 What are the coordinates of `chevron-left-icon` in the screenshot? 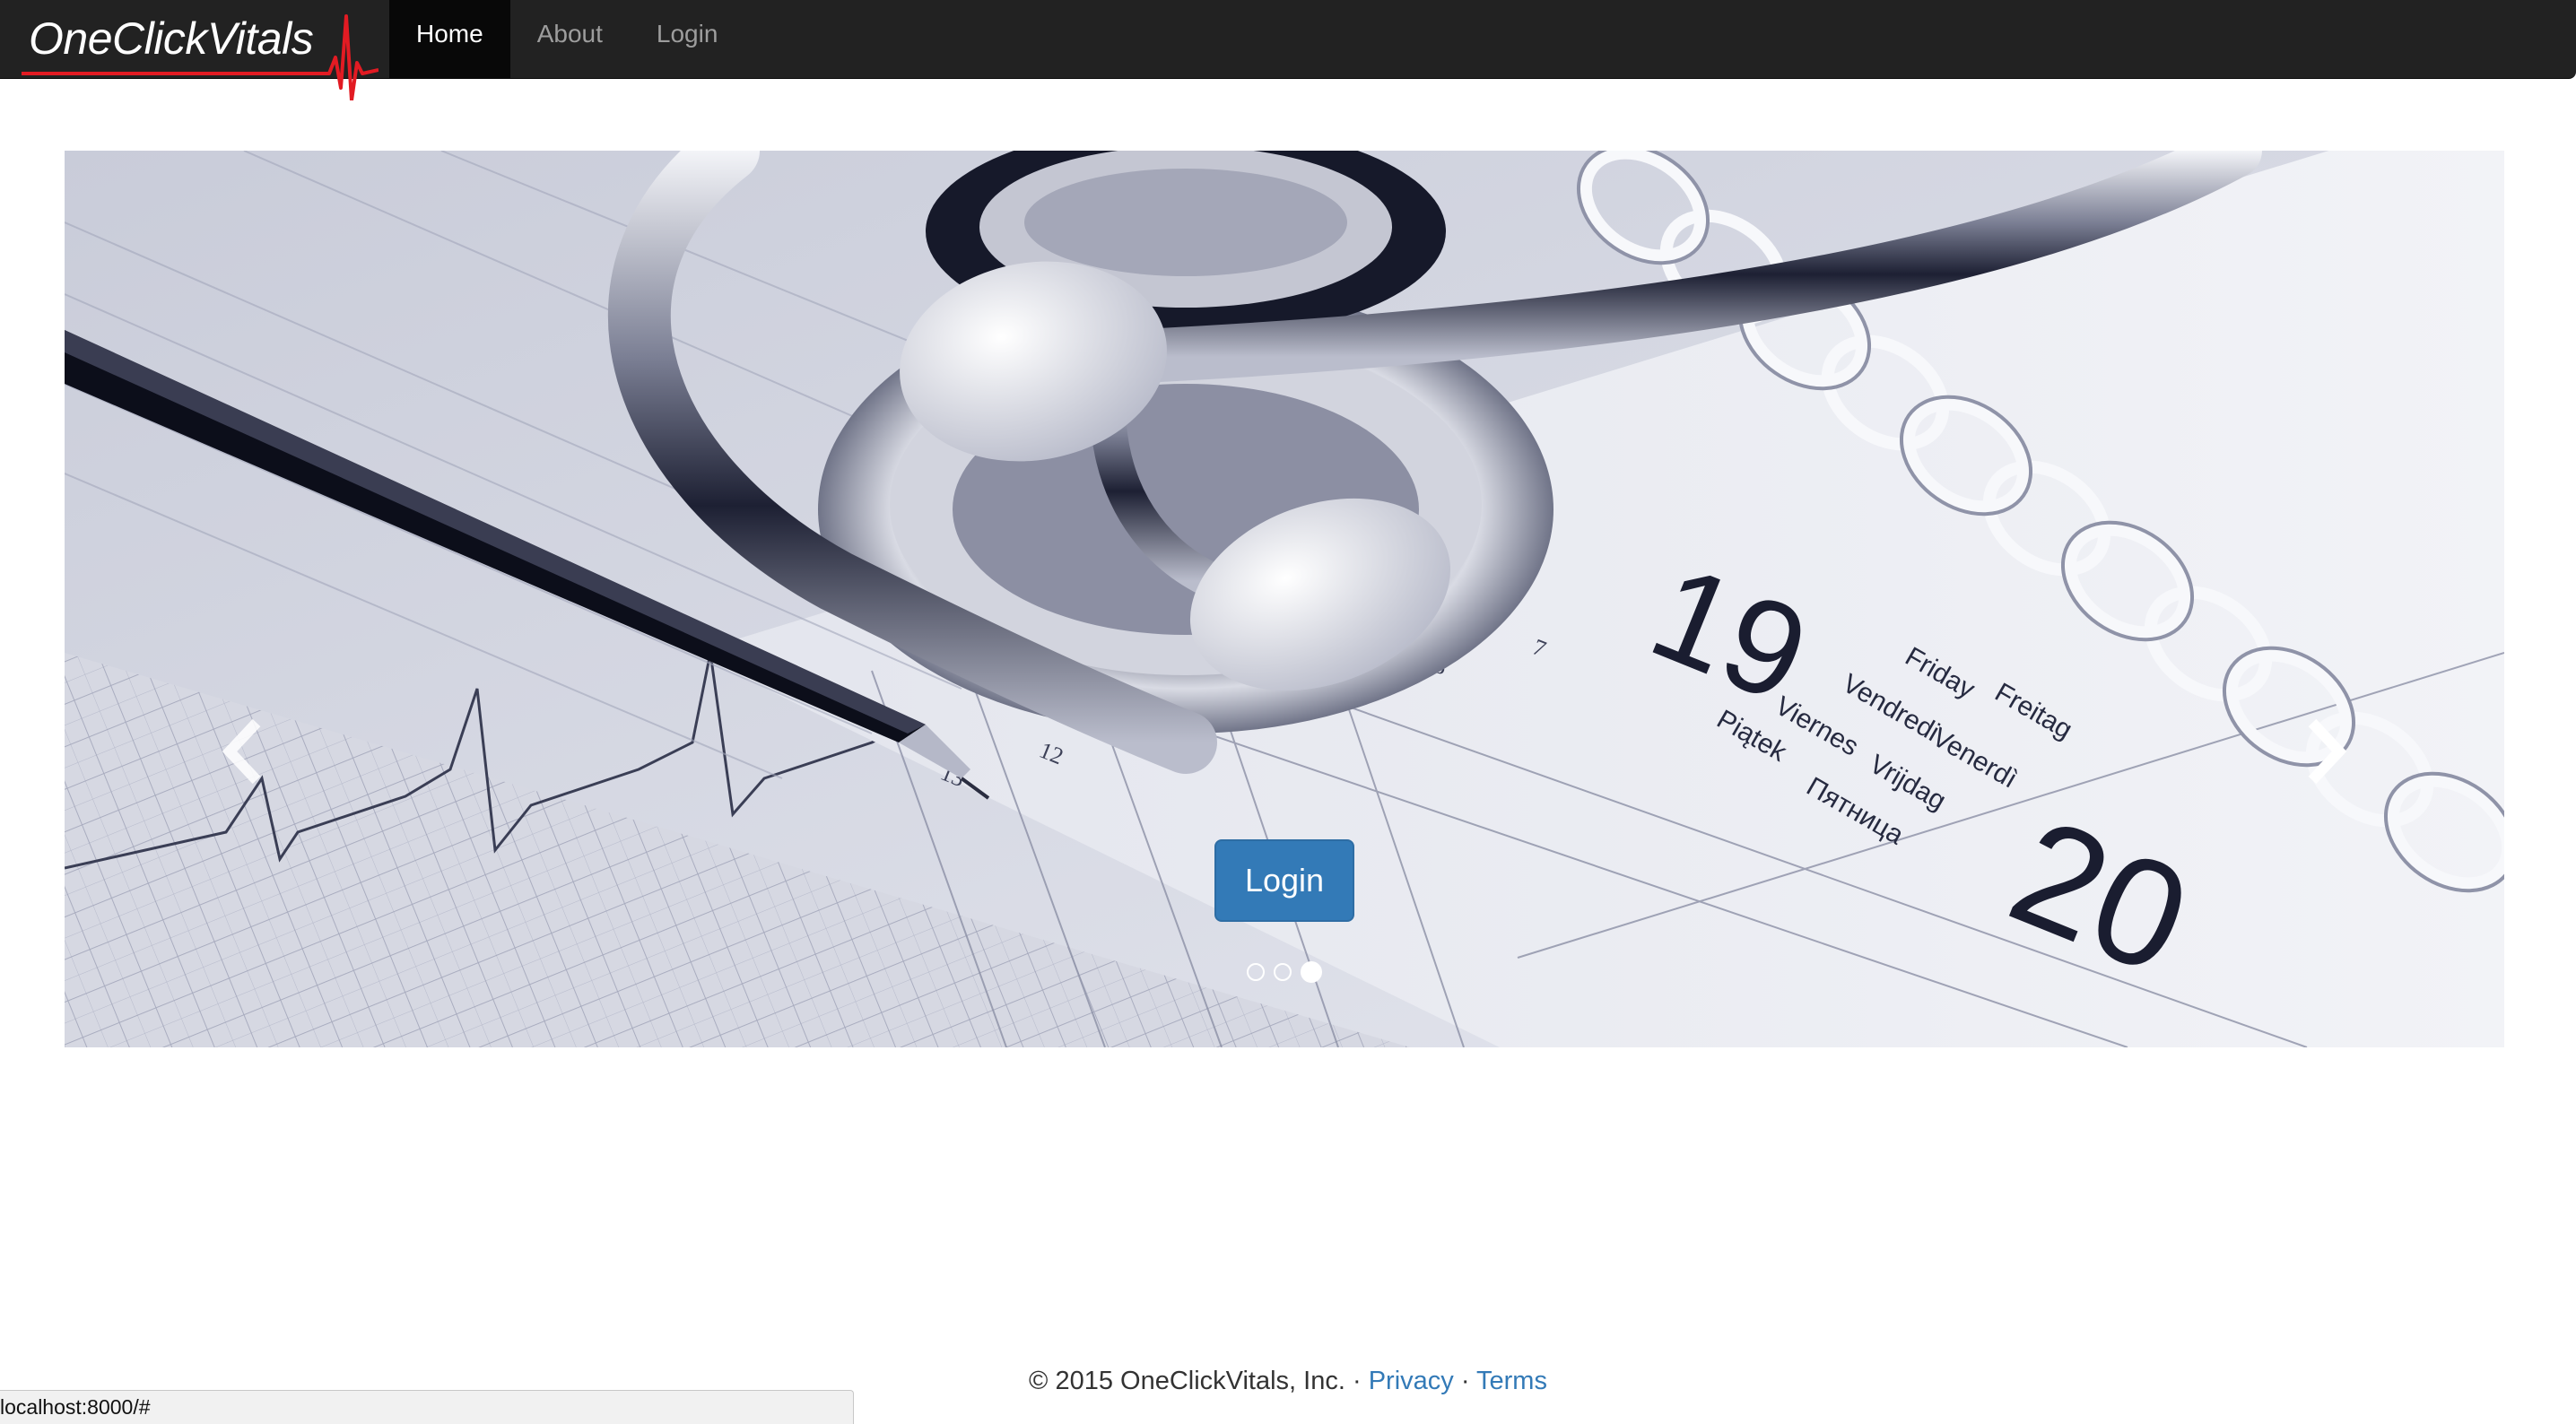 It's located at (241, 751).